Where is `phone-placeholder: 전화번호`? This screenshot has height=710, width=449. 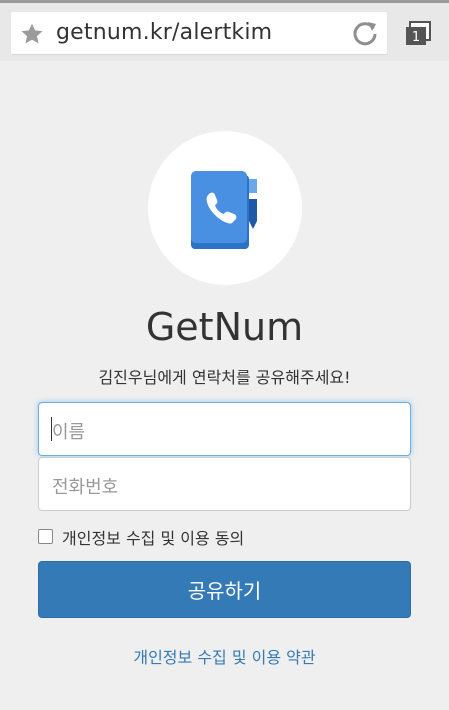 phone-placeholder: 전화번호 is located at coordinates (85, 487).